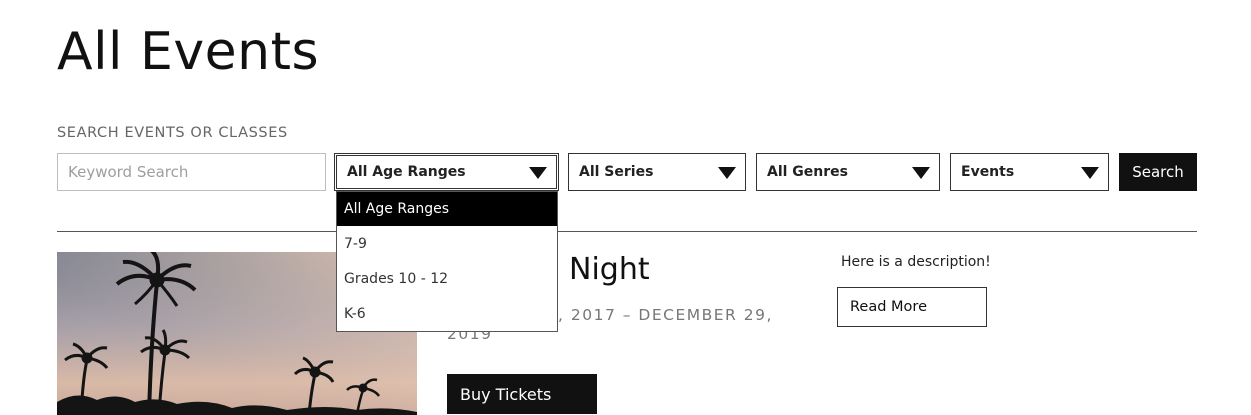 The width and height of the screenshot is (1251, 415). Describe the element at coordinates (627, 231) in the screenshot. I see `divider` at that location.